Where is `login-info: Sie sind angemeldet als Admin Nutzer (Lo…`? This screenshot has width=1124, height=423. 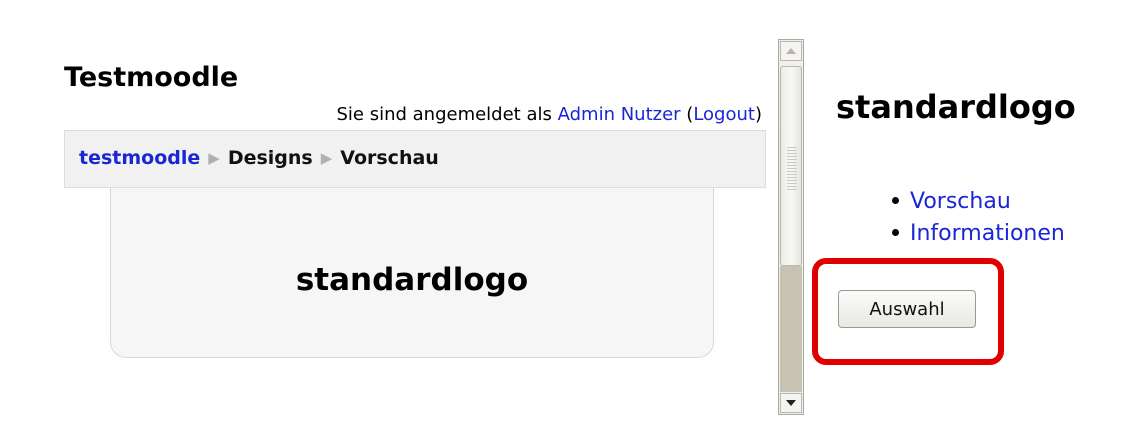 login-info: Sie sind angemeldet als Admin Nutzer (Lo… is located at coordinates (549, 114).